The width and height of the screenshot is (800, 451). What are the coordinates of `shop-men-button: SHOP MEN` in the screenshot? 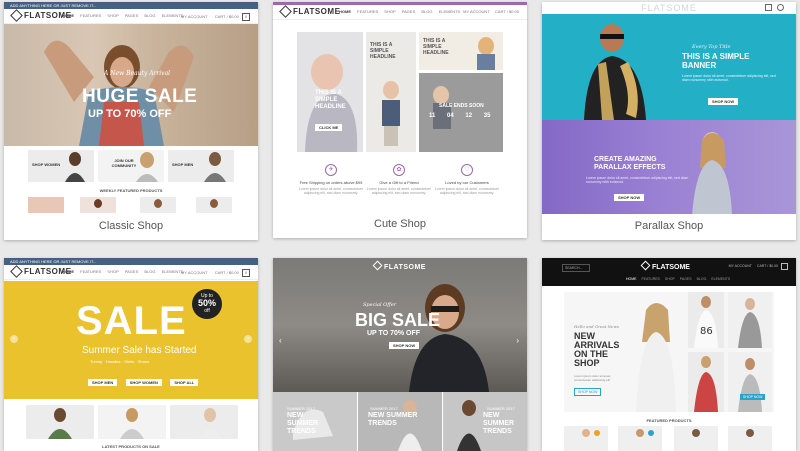 It's located at (103, 382).